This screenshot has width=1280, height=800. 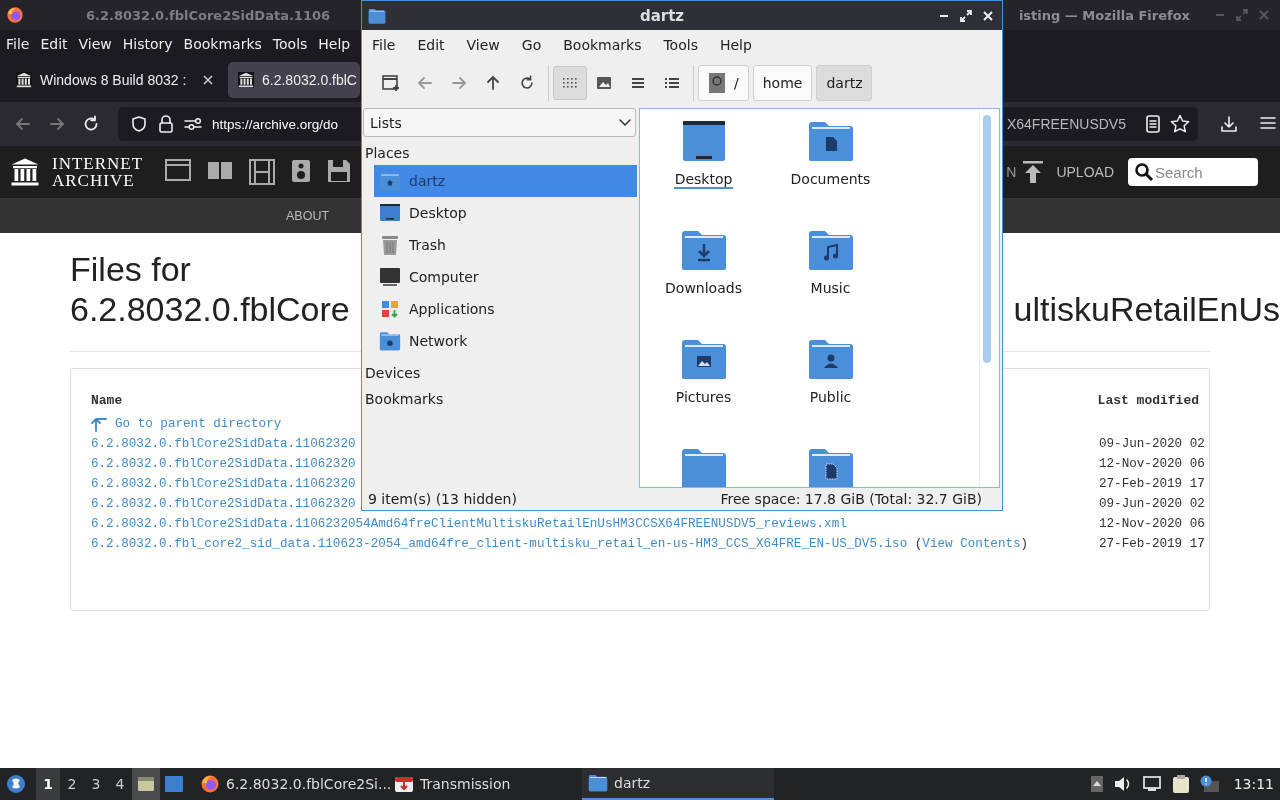 I want to click on file-label: Public, so click(x=830, y=398).